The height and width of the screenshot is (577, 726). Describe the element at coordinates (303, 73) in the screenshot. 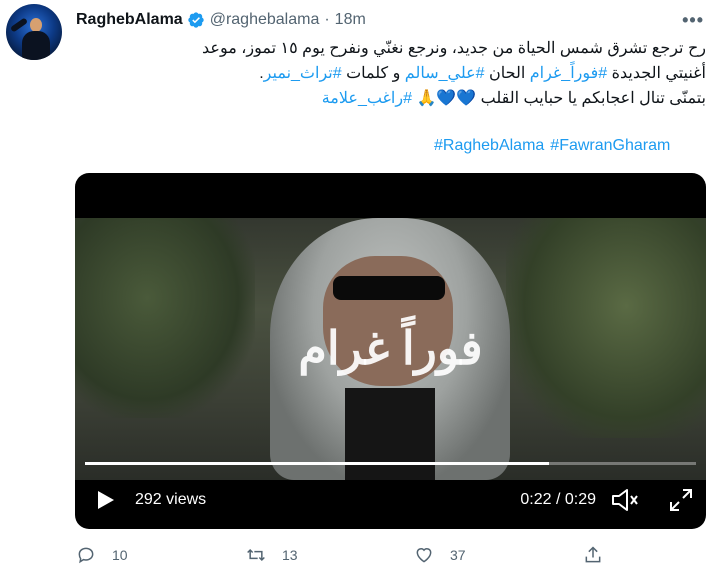

I see `hashtag-link: #تراث_نمير` at that location.